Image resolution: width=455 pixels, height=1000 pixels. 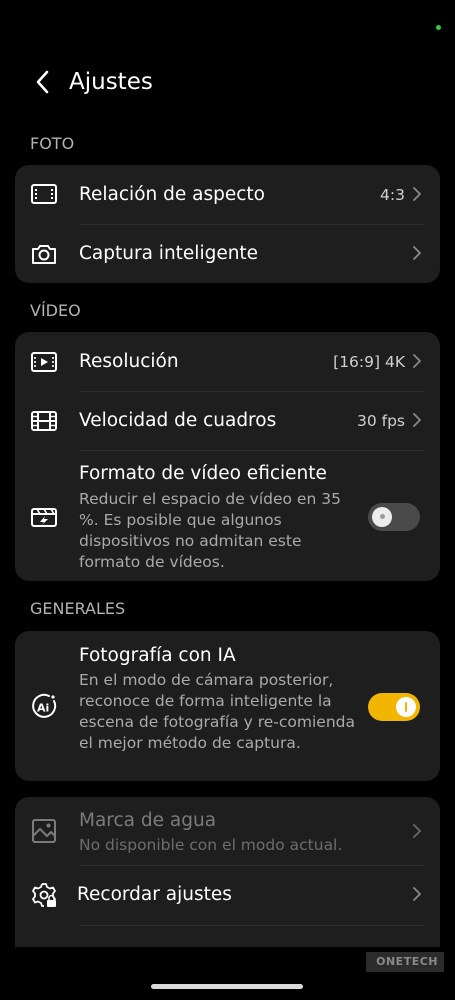 I want to click on back-button, so click(x=44, y=82).